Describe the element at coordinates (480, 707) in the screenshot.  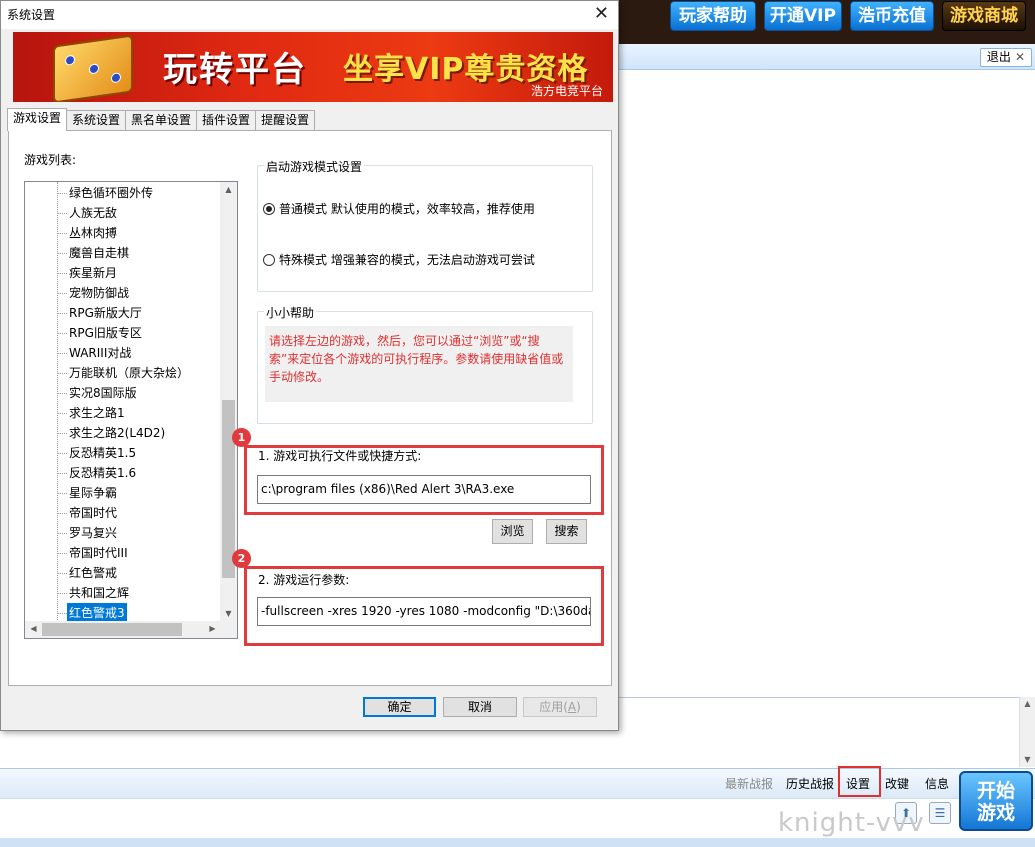
I see `cancel-button: 取消` at that location.